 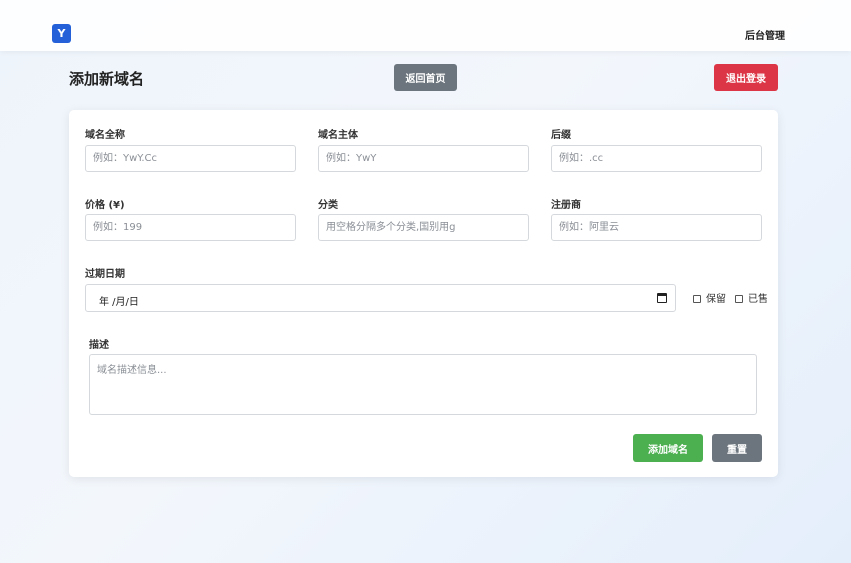 What do you see at coordinates (61, 33) in the screenshot?
I see `logo-icon: Y` at bounding box center [61, 33].